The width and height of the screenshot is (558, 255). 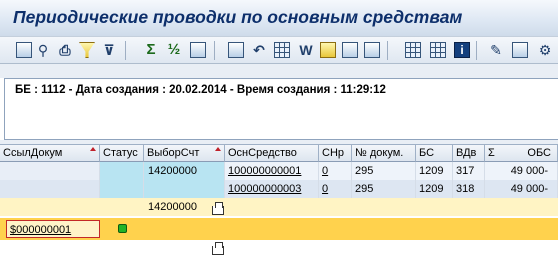 I want to click on cell-vdv: 317, so click(x=469, y=171).